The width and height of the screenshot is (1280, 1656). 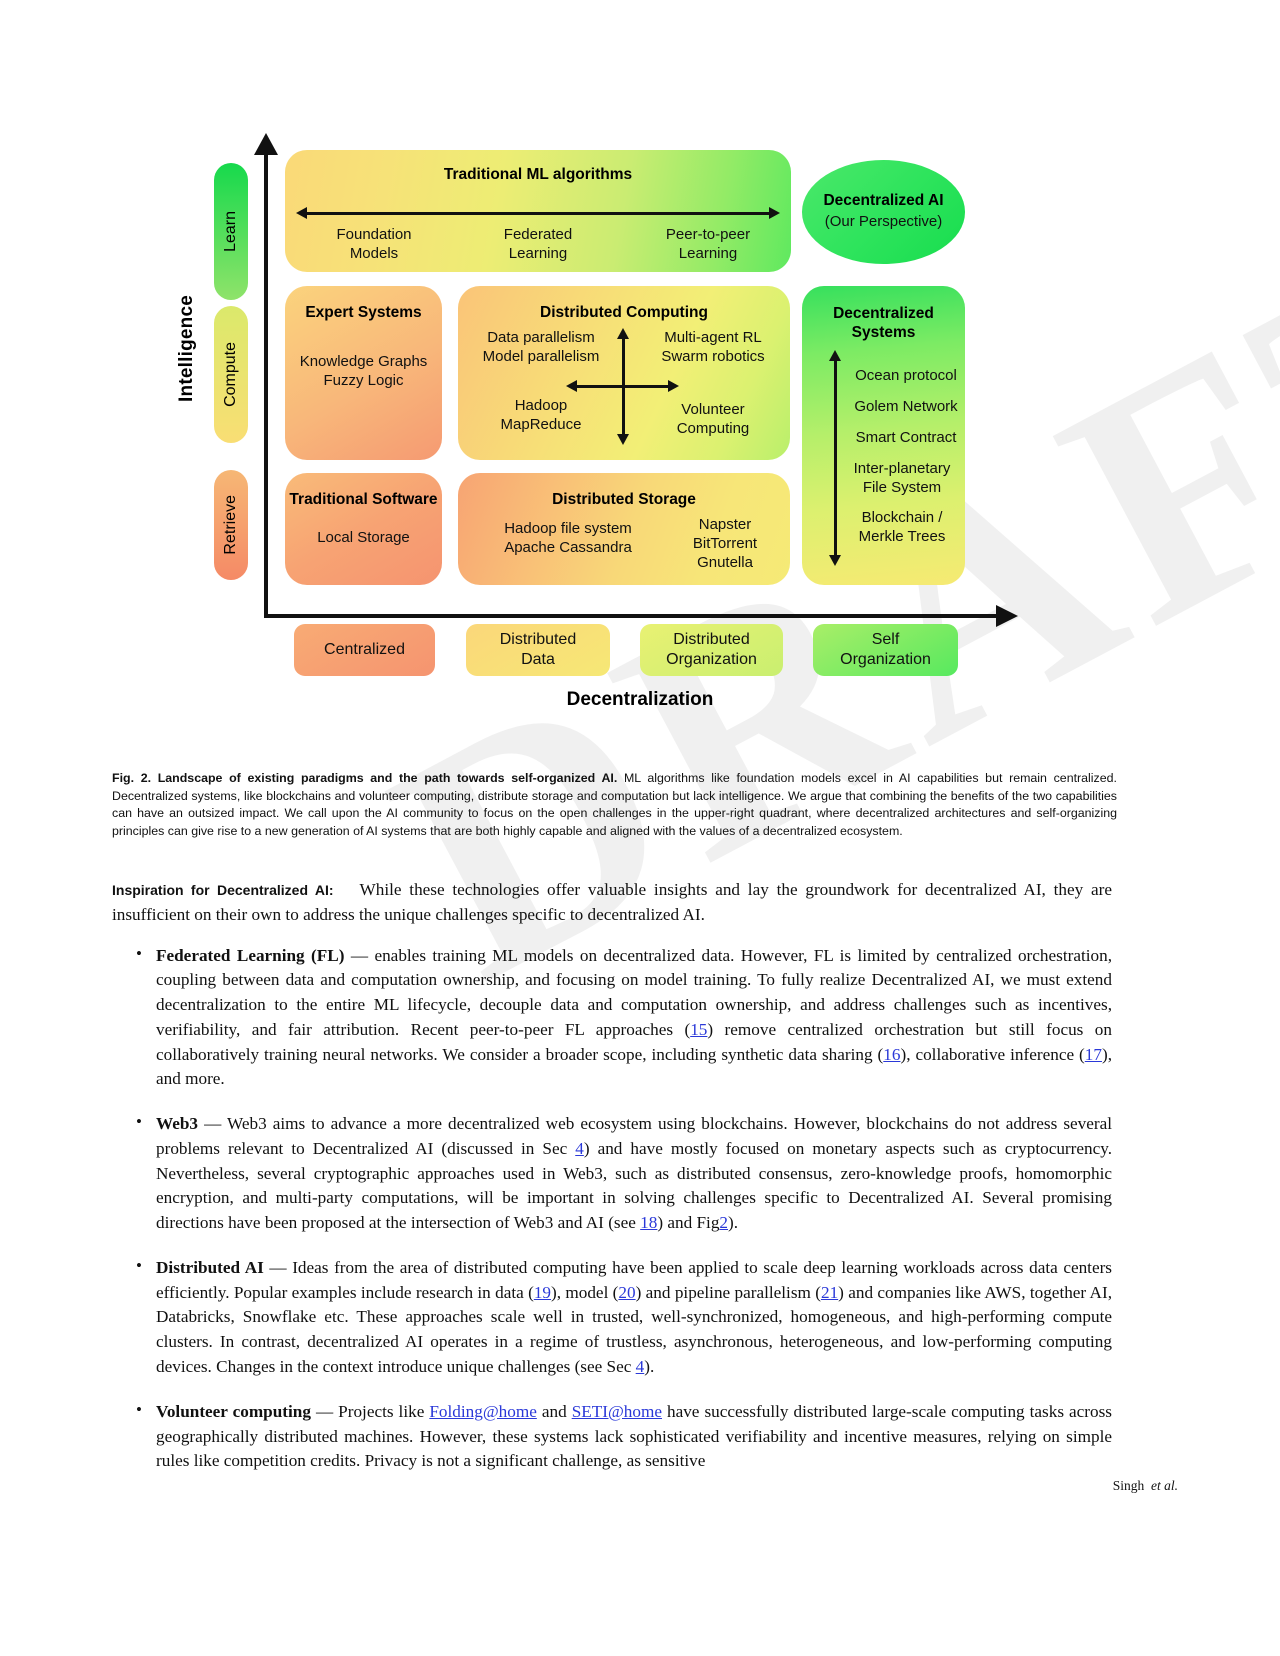 I want to click on expert-systems-items: Knowledge Graphs Fuzzy Logic, so click(x=363, y=371).